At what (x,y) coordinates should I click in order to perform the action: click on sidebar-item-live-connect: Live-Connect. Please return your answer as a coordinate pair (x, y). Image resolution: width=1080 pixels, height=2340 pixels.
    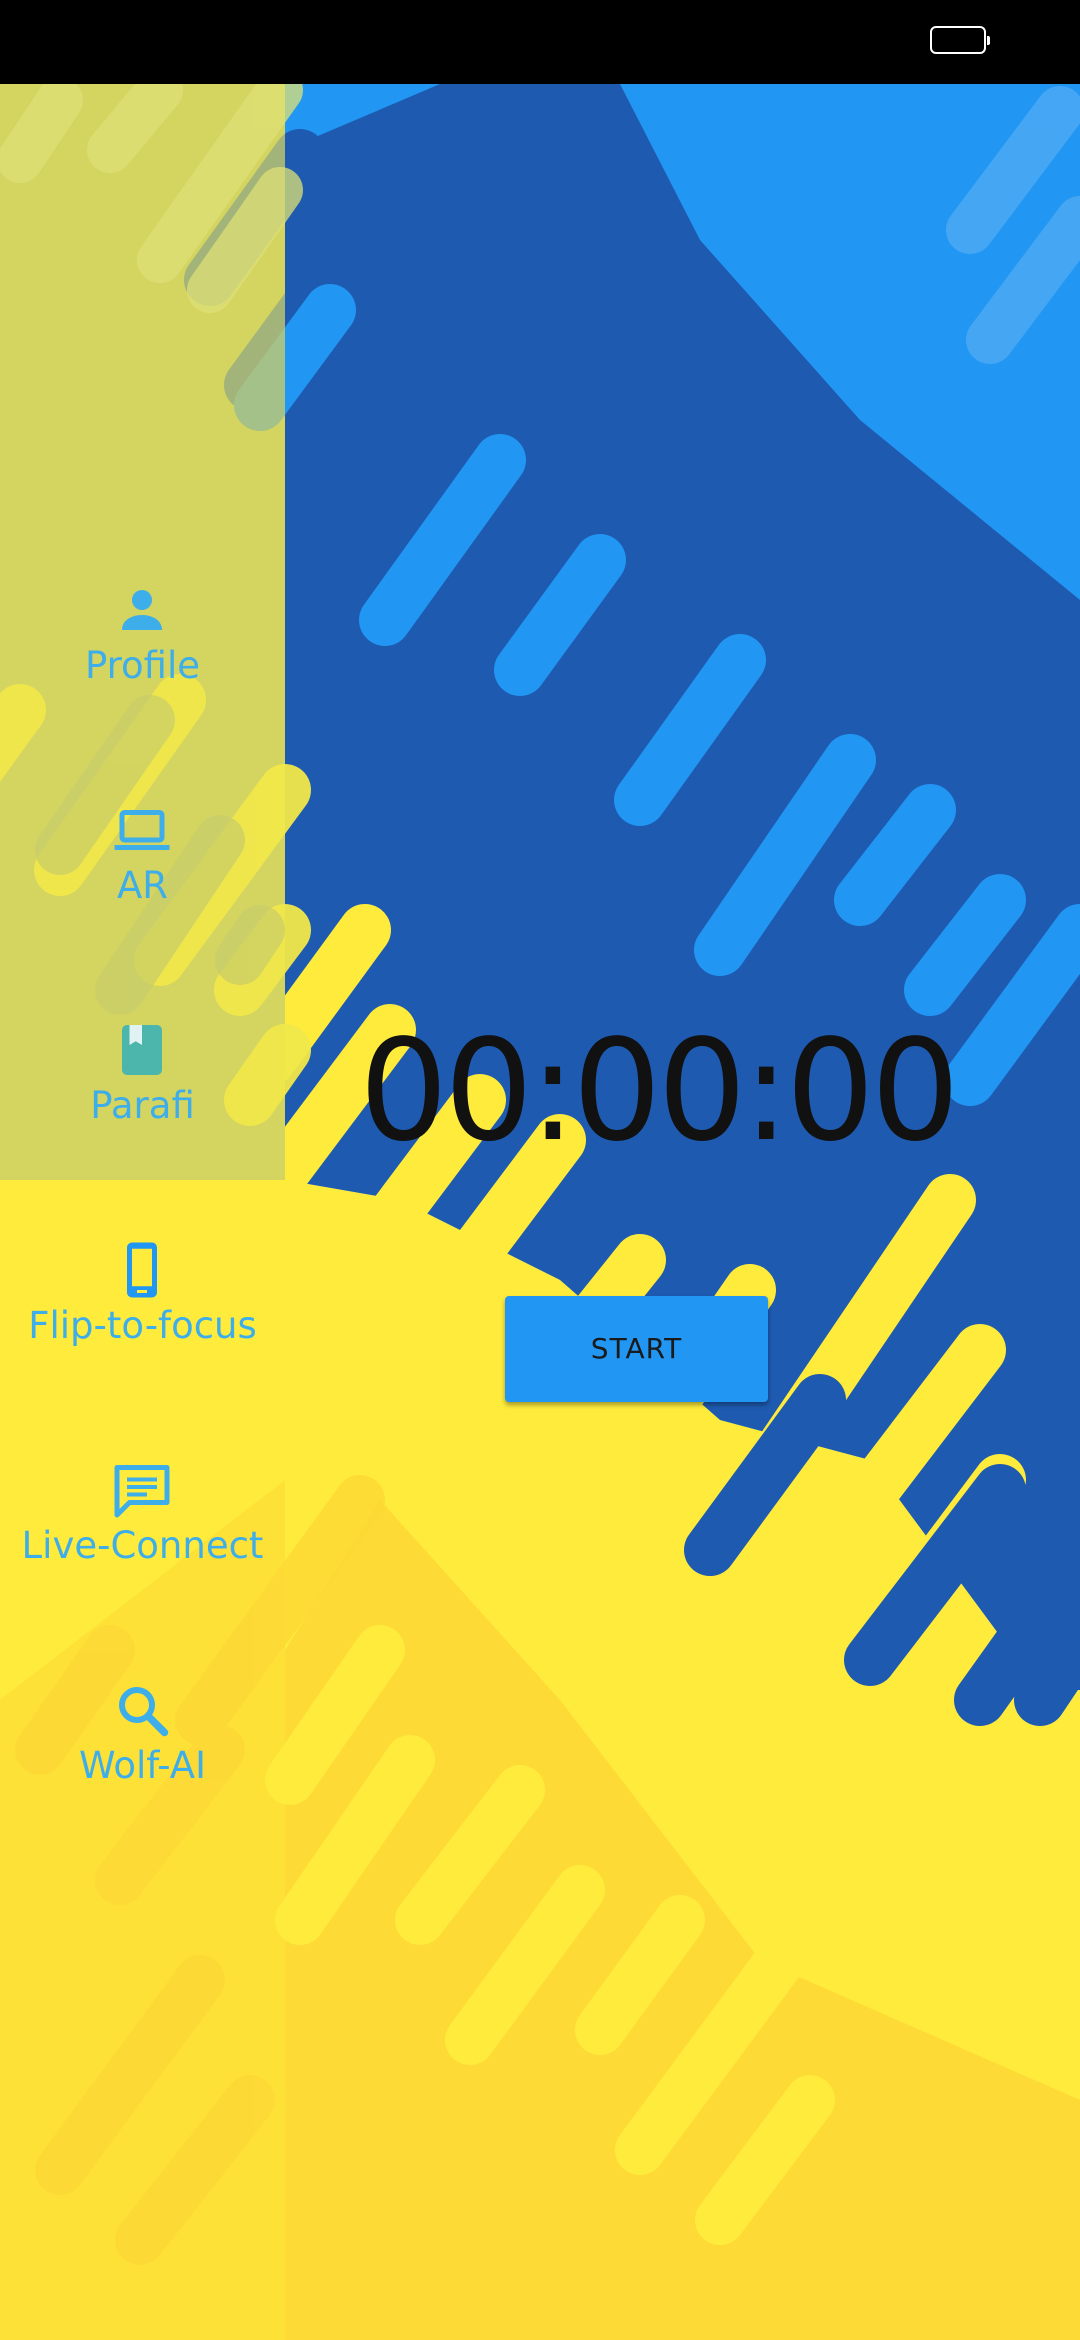
    Looking at the image, I should click on (142, 1535).